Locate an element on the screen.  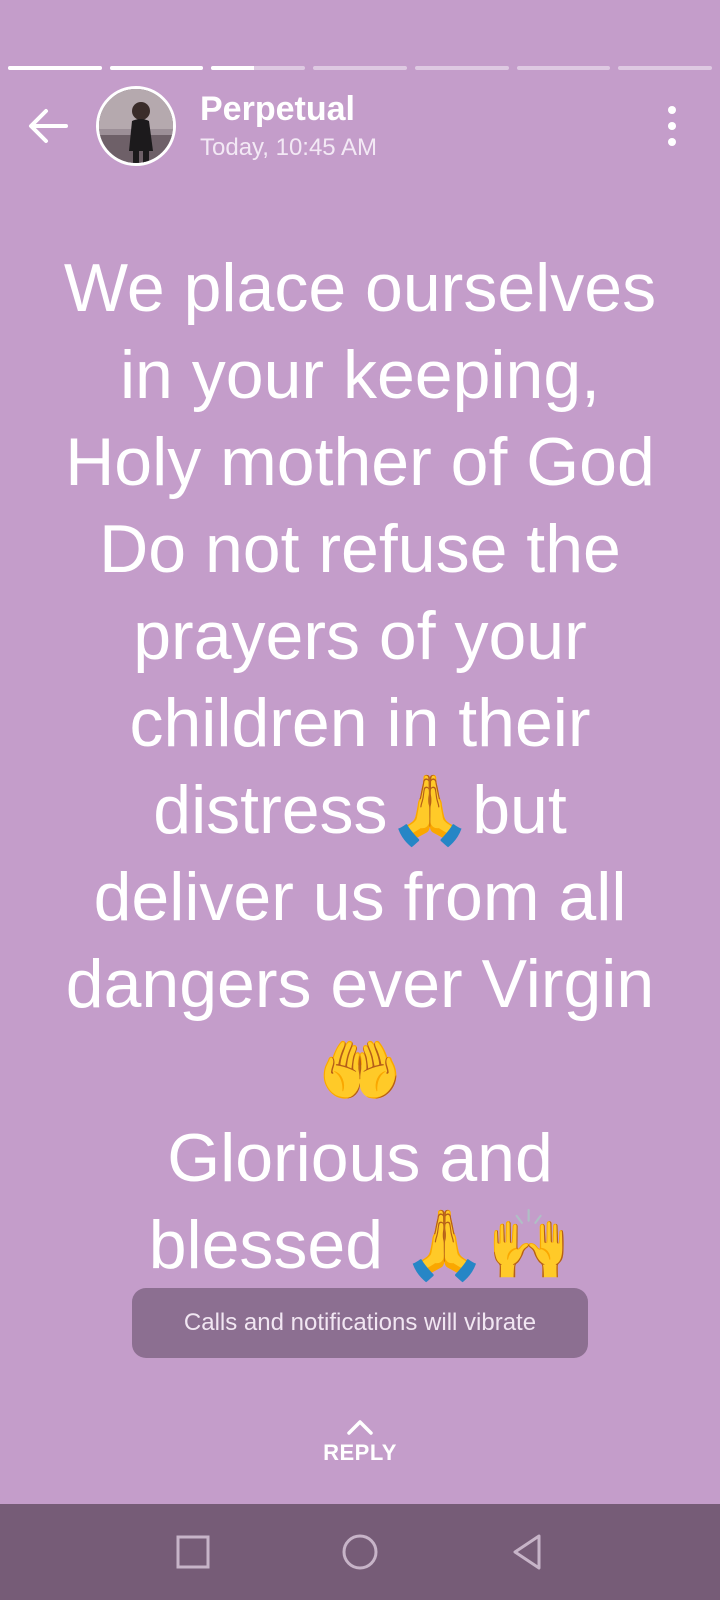
status-line: children in their is located at coordinates (360, 723).